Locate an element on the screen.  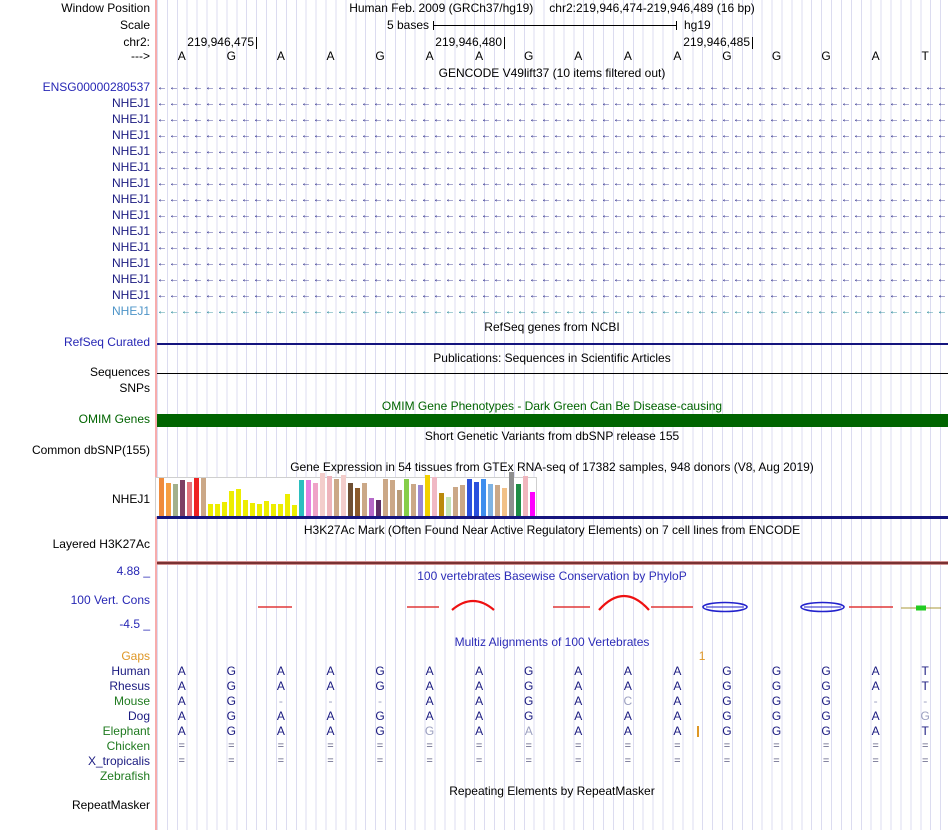
omim-genes-label: OMIM Genes is located at coordinates (75, 419).